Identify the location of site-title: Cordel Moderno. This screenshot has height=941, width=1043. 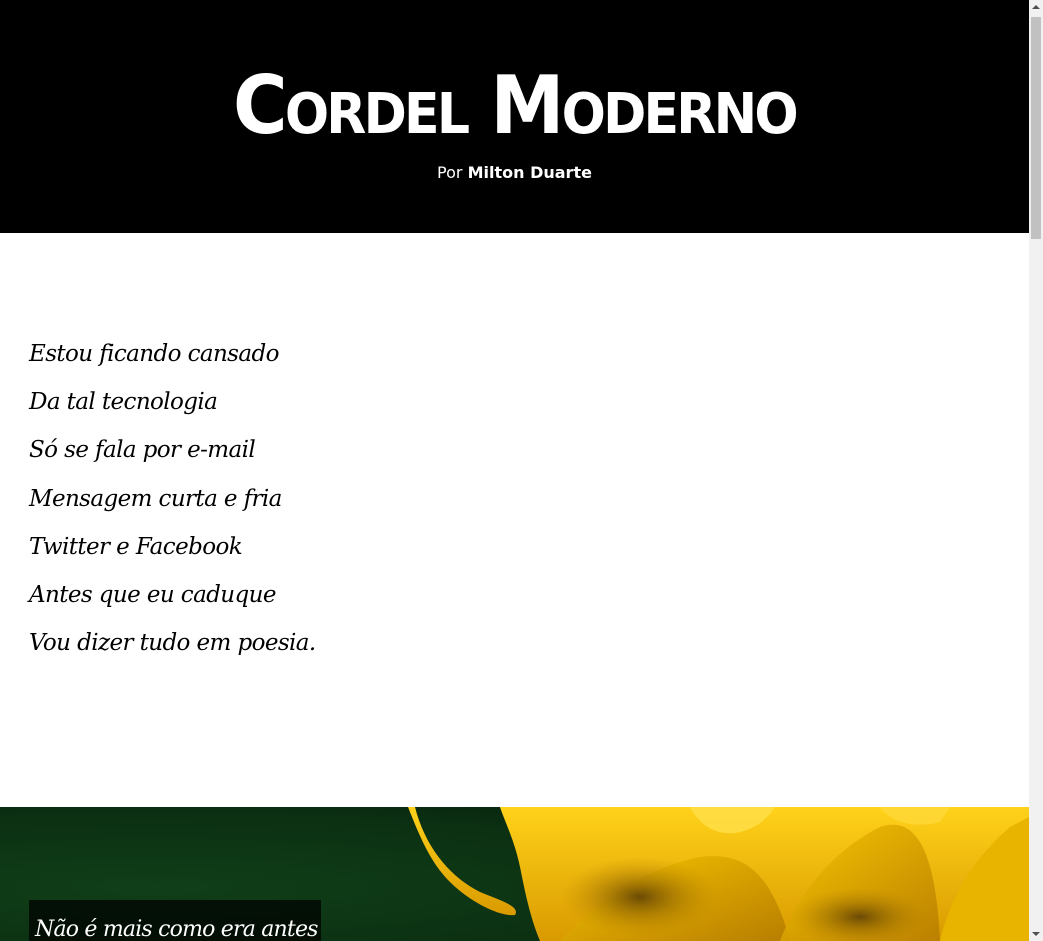
(516, 105).